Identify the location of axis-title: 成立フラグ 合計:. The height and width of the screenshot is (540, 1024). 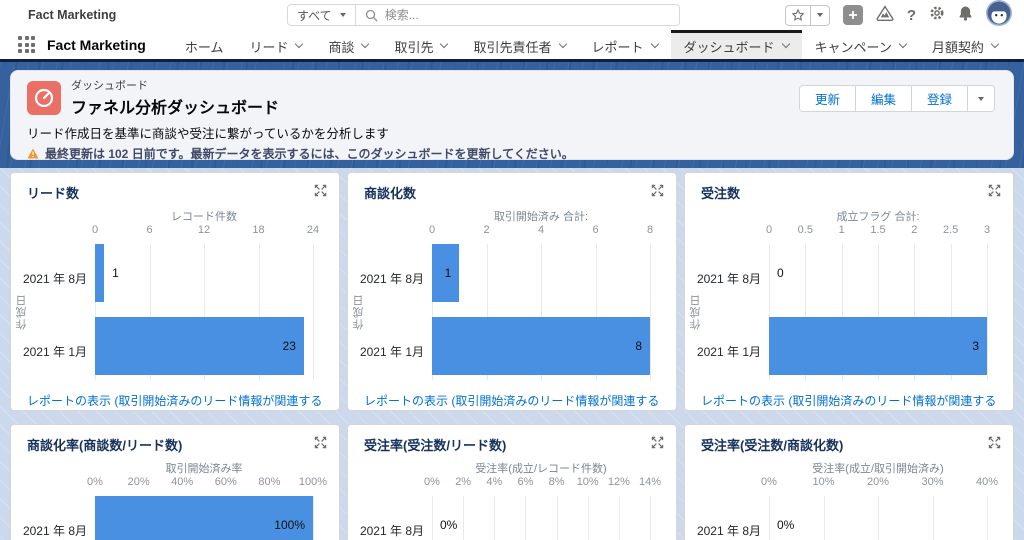
(878, 217).